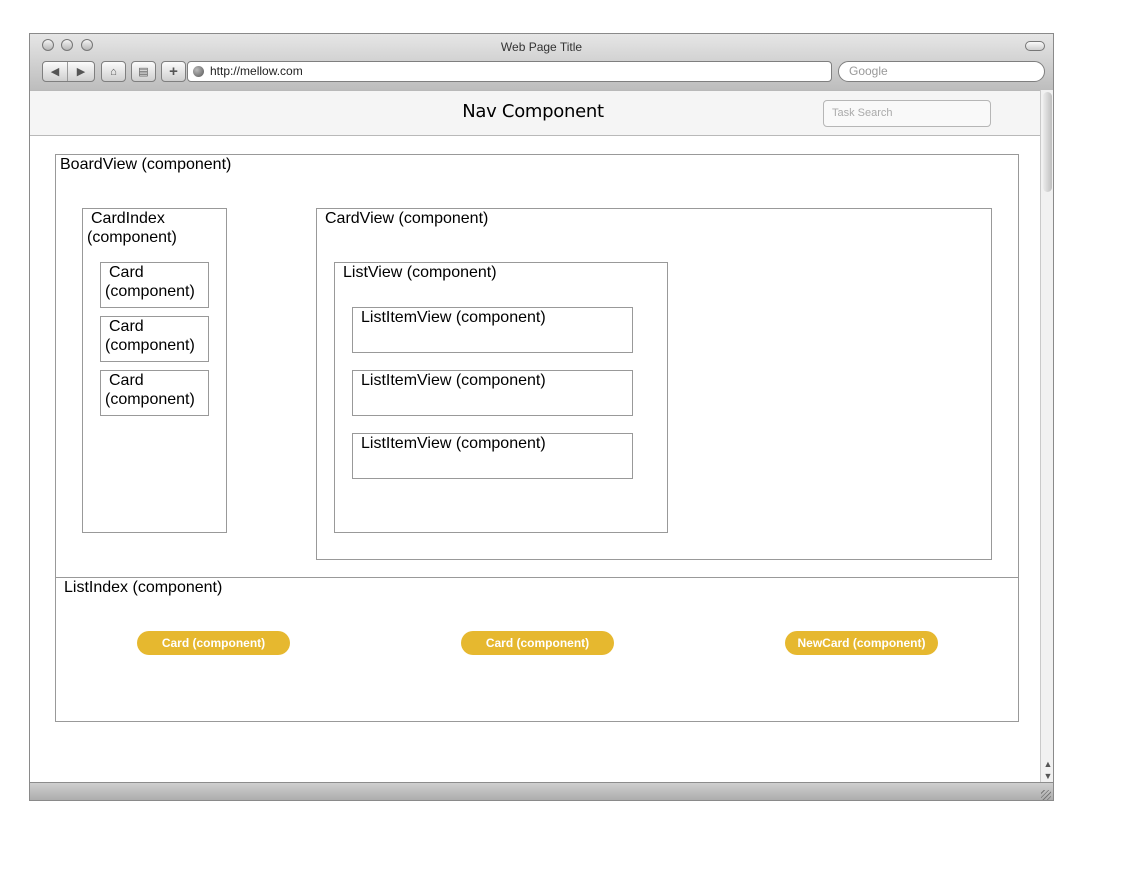 The width and height of the screenshot is (1125, 873). I want to click on resize-grip-icon, so click(1046, 795).